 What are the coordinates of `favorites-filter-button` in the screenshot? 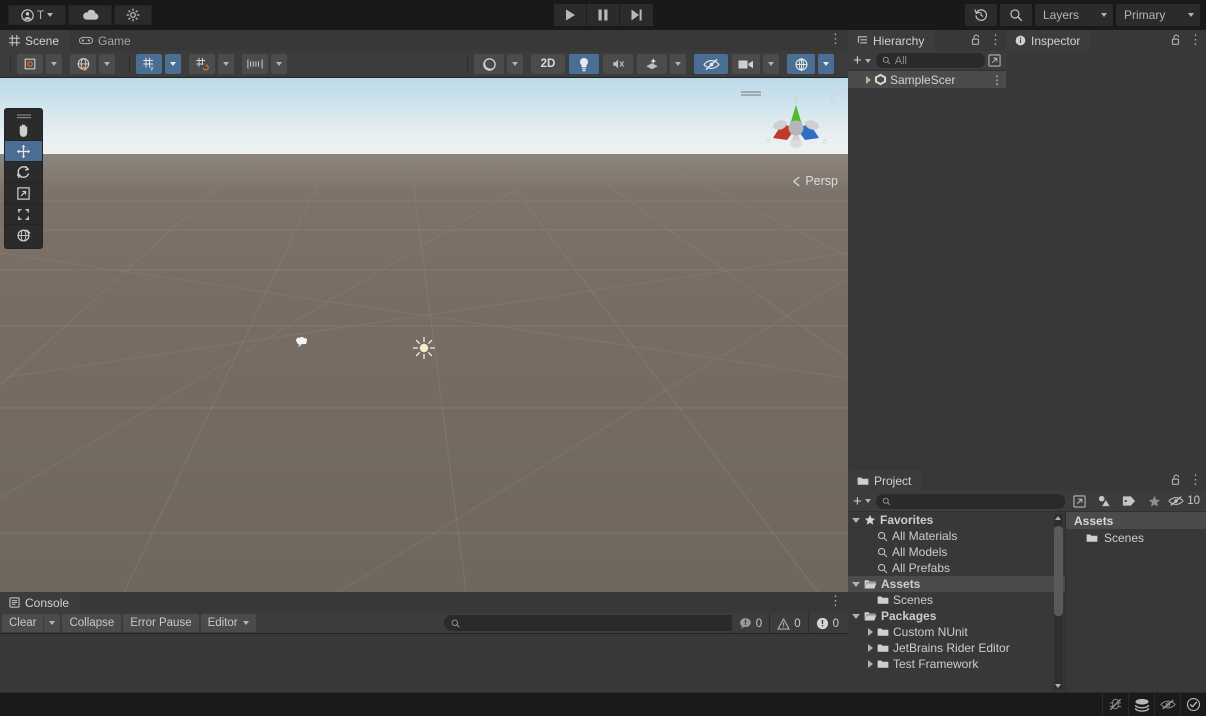 It's located at (1154, 501).